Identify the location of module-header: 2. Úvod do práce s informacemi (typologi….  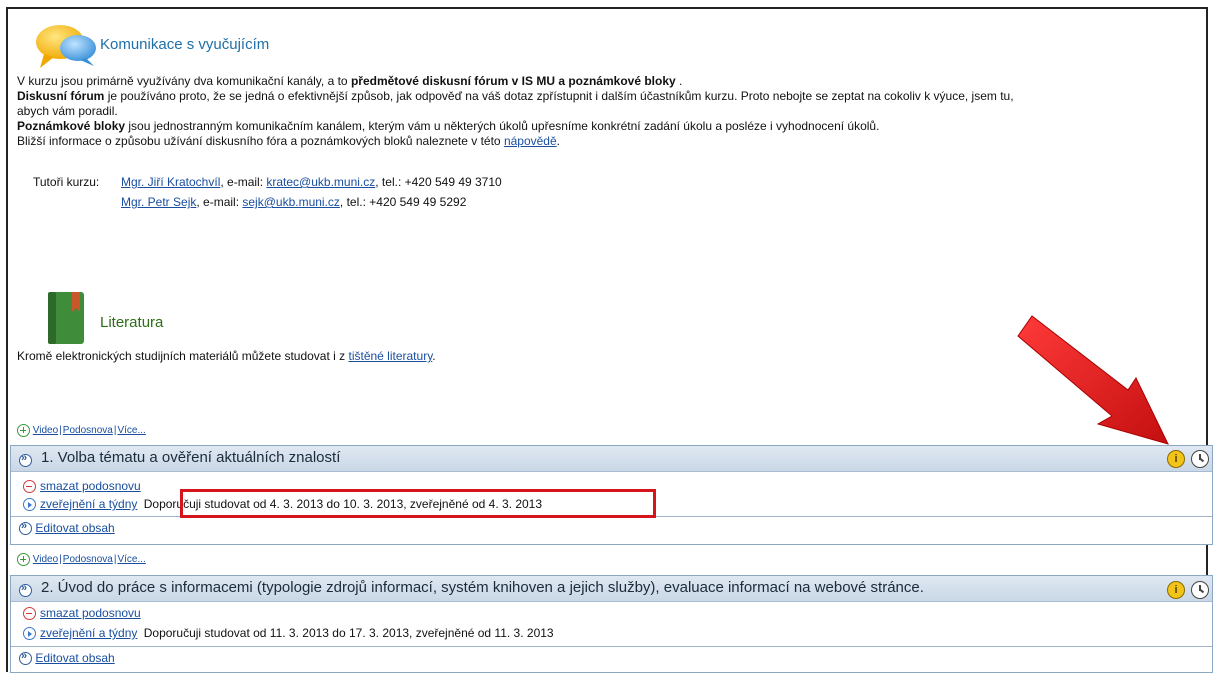
(611, 589).